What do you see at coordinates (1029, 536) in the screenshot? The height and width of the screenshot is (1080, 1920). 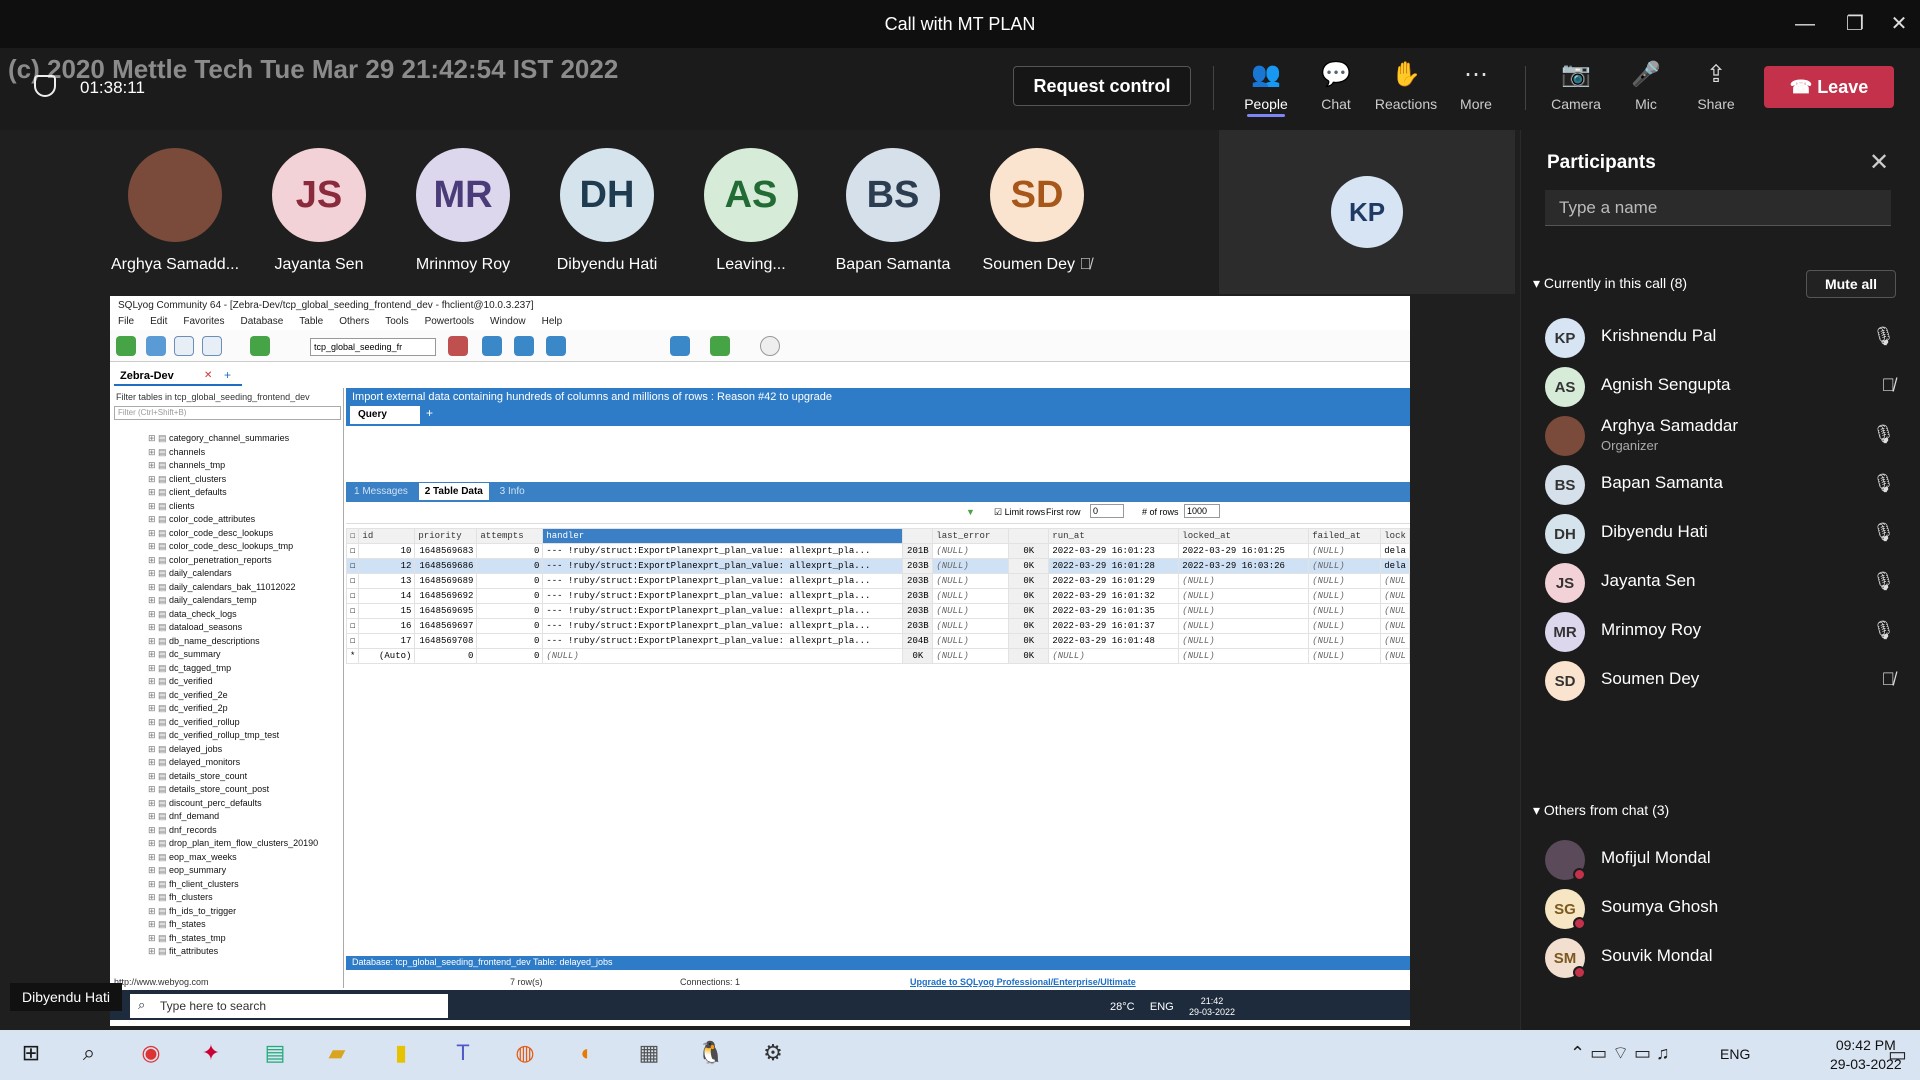 I see `column-header` at bounding box center [1029, 536].